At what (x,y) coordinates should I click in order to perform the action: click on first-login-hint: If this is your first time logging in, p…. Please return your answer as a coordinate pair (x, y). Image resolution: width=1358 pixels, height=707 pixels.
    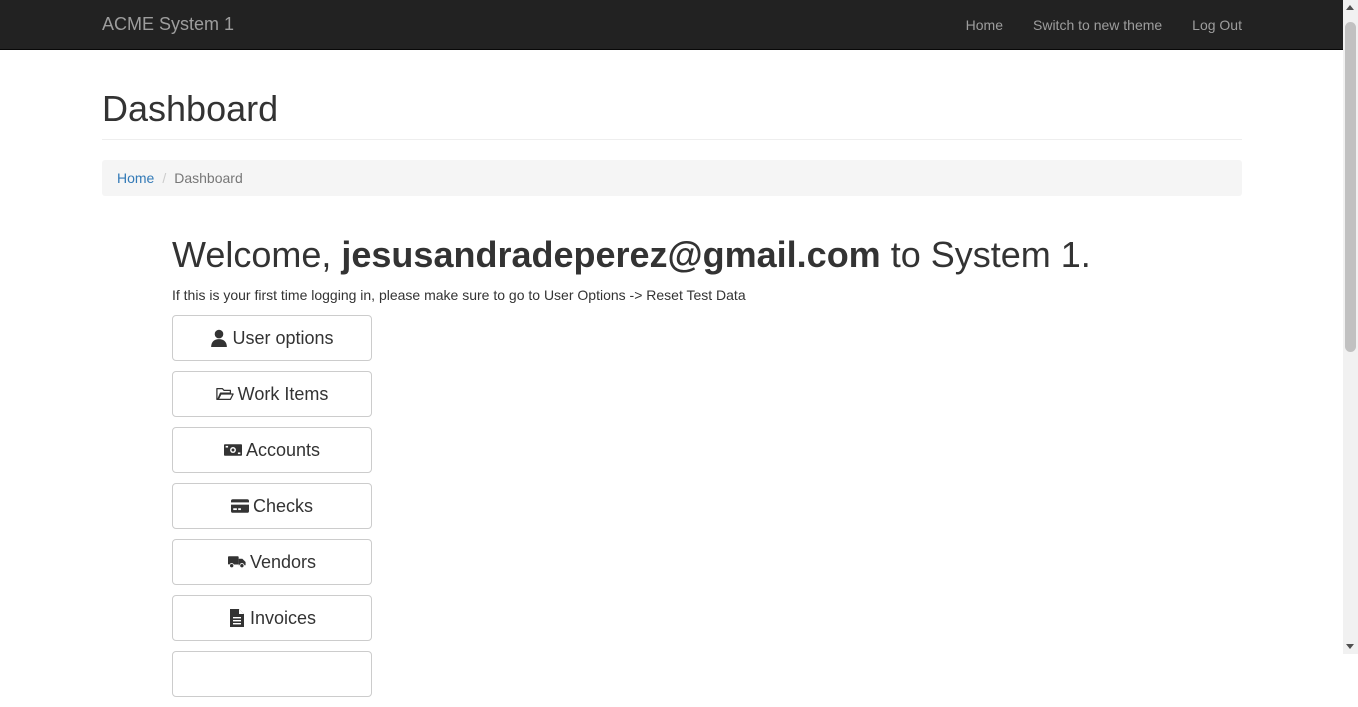
    Looking at the image, I should click on (459, 295).